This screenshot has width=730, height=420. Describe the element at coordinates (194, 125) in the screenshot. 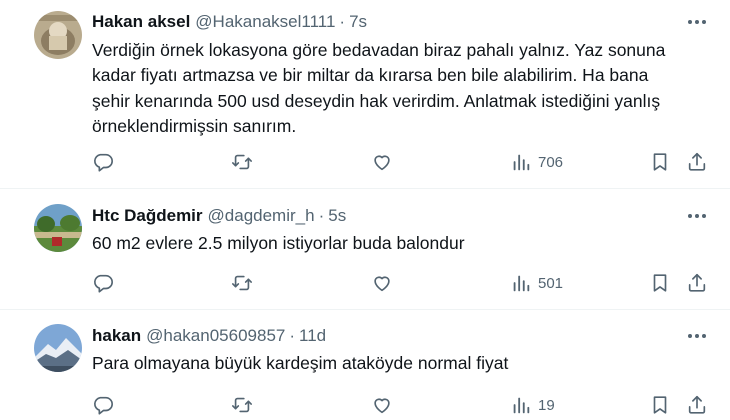

I see `text-line: örneklendirmişsin sanırım.` at that location.